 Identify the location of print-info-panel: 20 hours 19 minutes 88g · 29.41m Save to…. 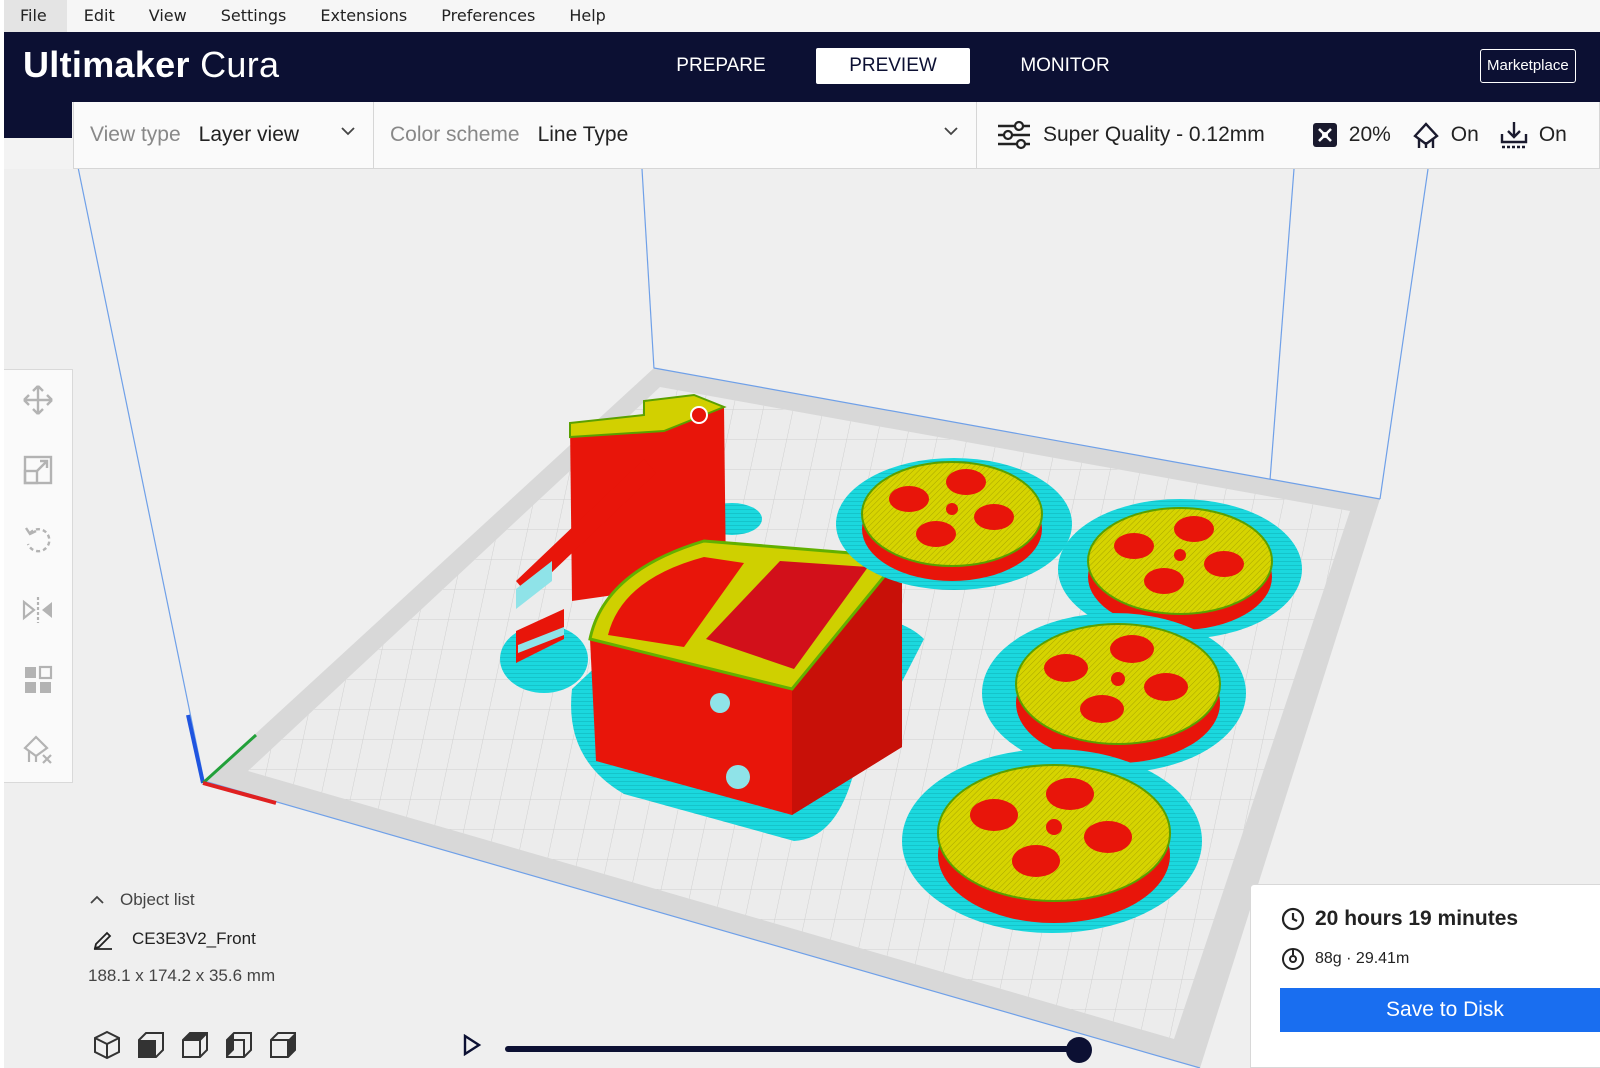
(1425, 976).